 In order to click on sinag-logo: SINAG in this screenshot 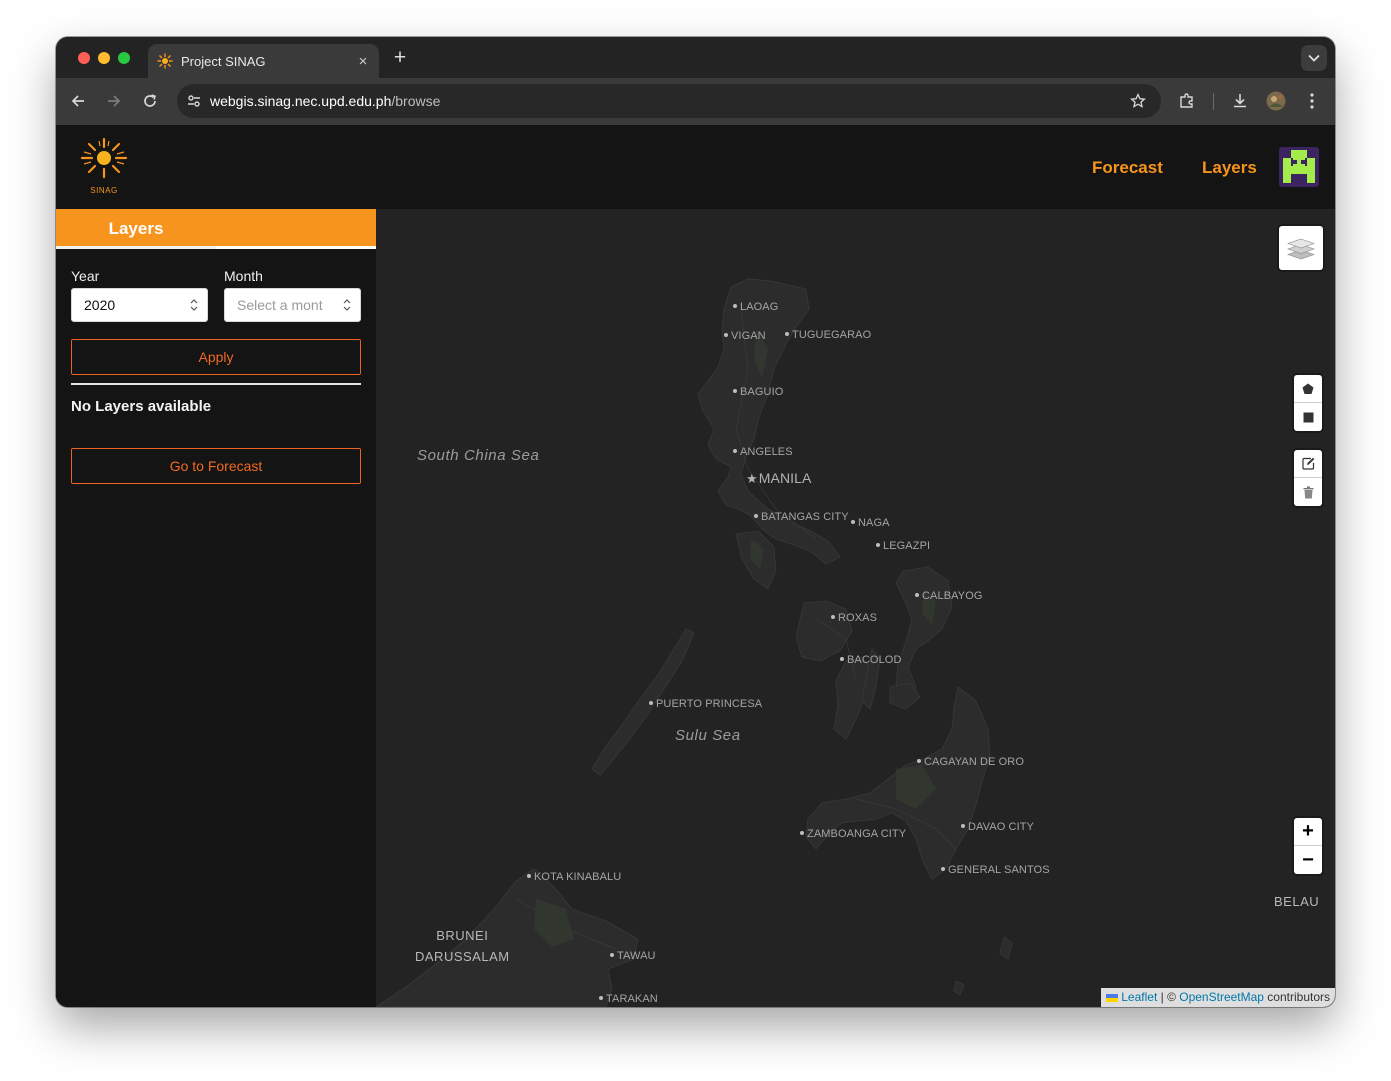, I will do `click(104, 167)`.